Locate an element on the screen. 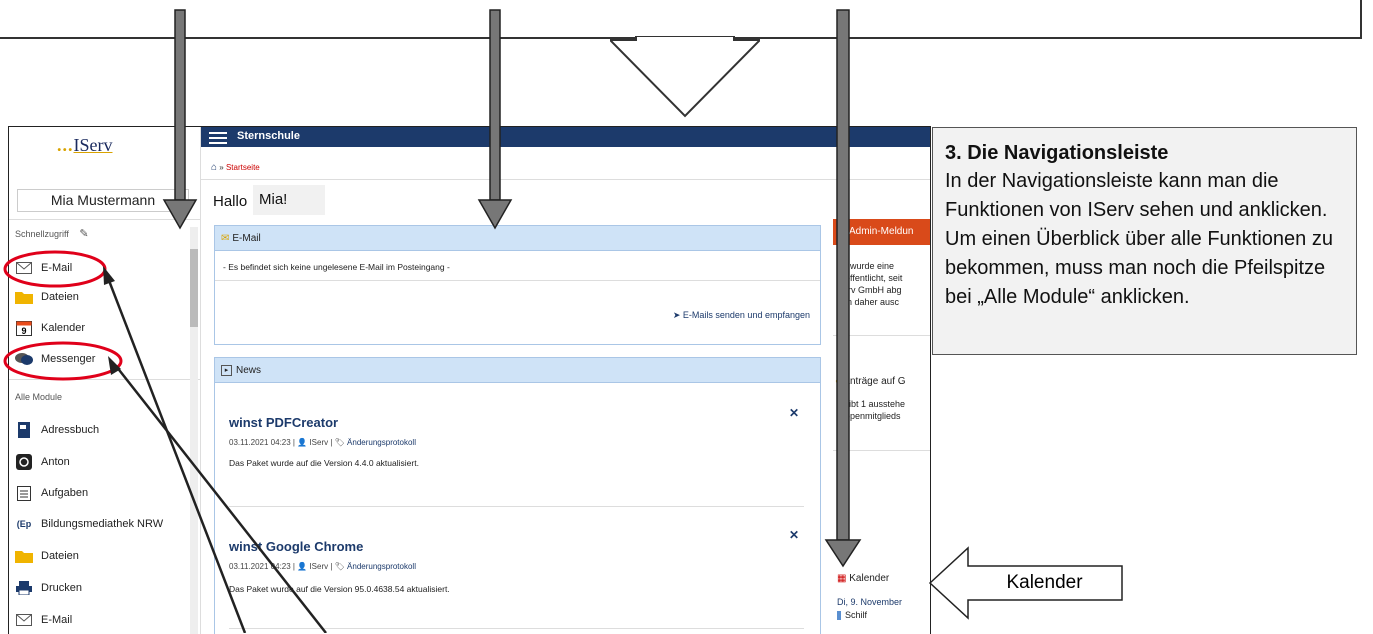 Image resolution: width=1373 pixels, height=634 pixels. calendar-annotation-label: Kalender is located at coordinates (1044, 582).